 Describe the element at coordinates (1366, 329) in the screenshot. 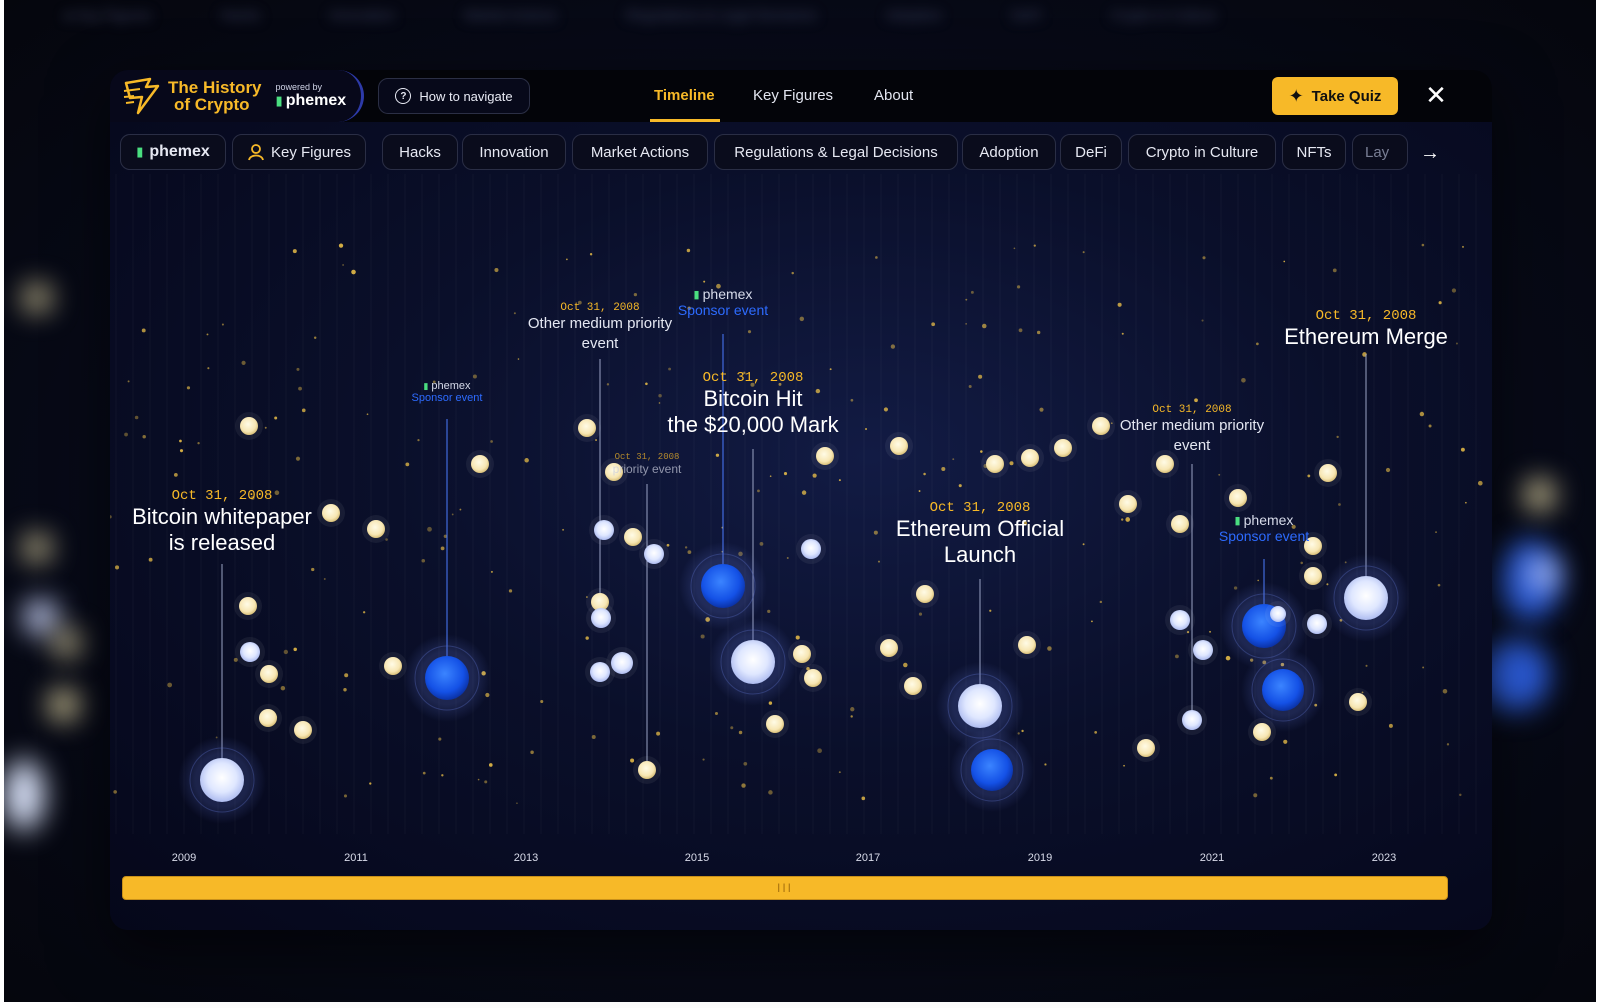

I see `event-ethereum-merge: Oct 31, 2008 Ethereum Merge` at that location.